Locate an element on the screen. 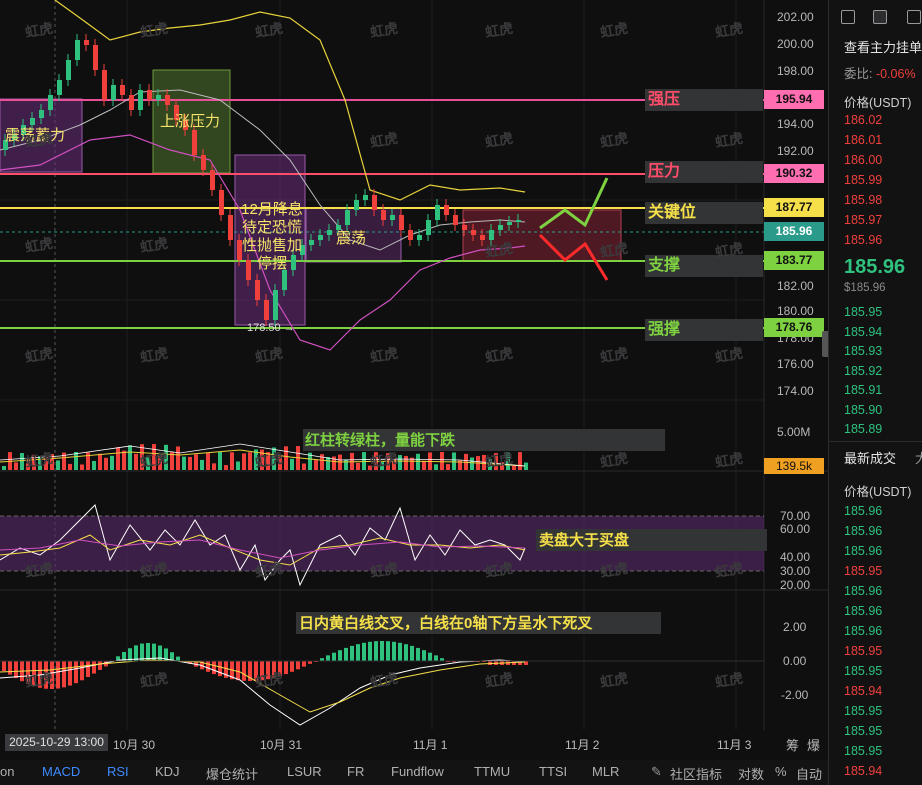 The height and width of the screenshot is (785, 922). trade-price: 185.96 is located at coordinates (863, 611).